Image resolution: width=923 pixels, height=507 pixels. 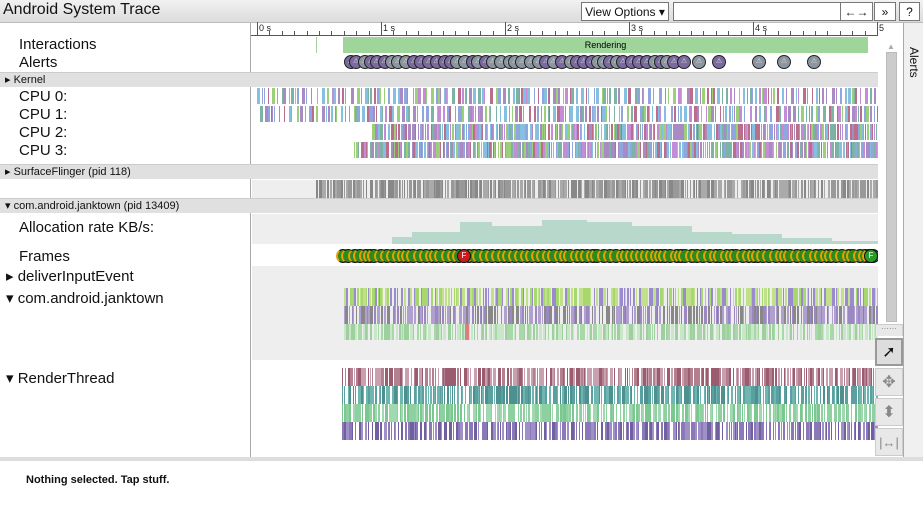 I want to click on pan-icon: ✥, so click(x=889, y=382).